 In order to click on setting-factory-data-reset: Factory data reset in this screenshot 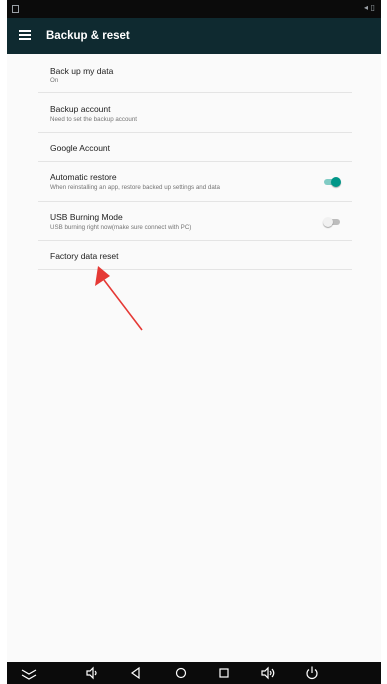, I will do `click(195, 255)`.